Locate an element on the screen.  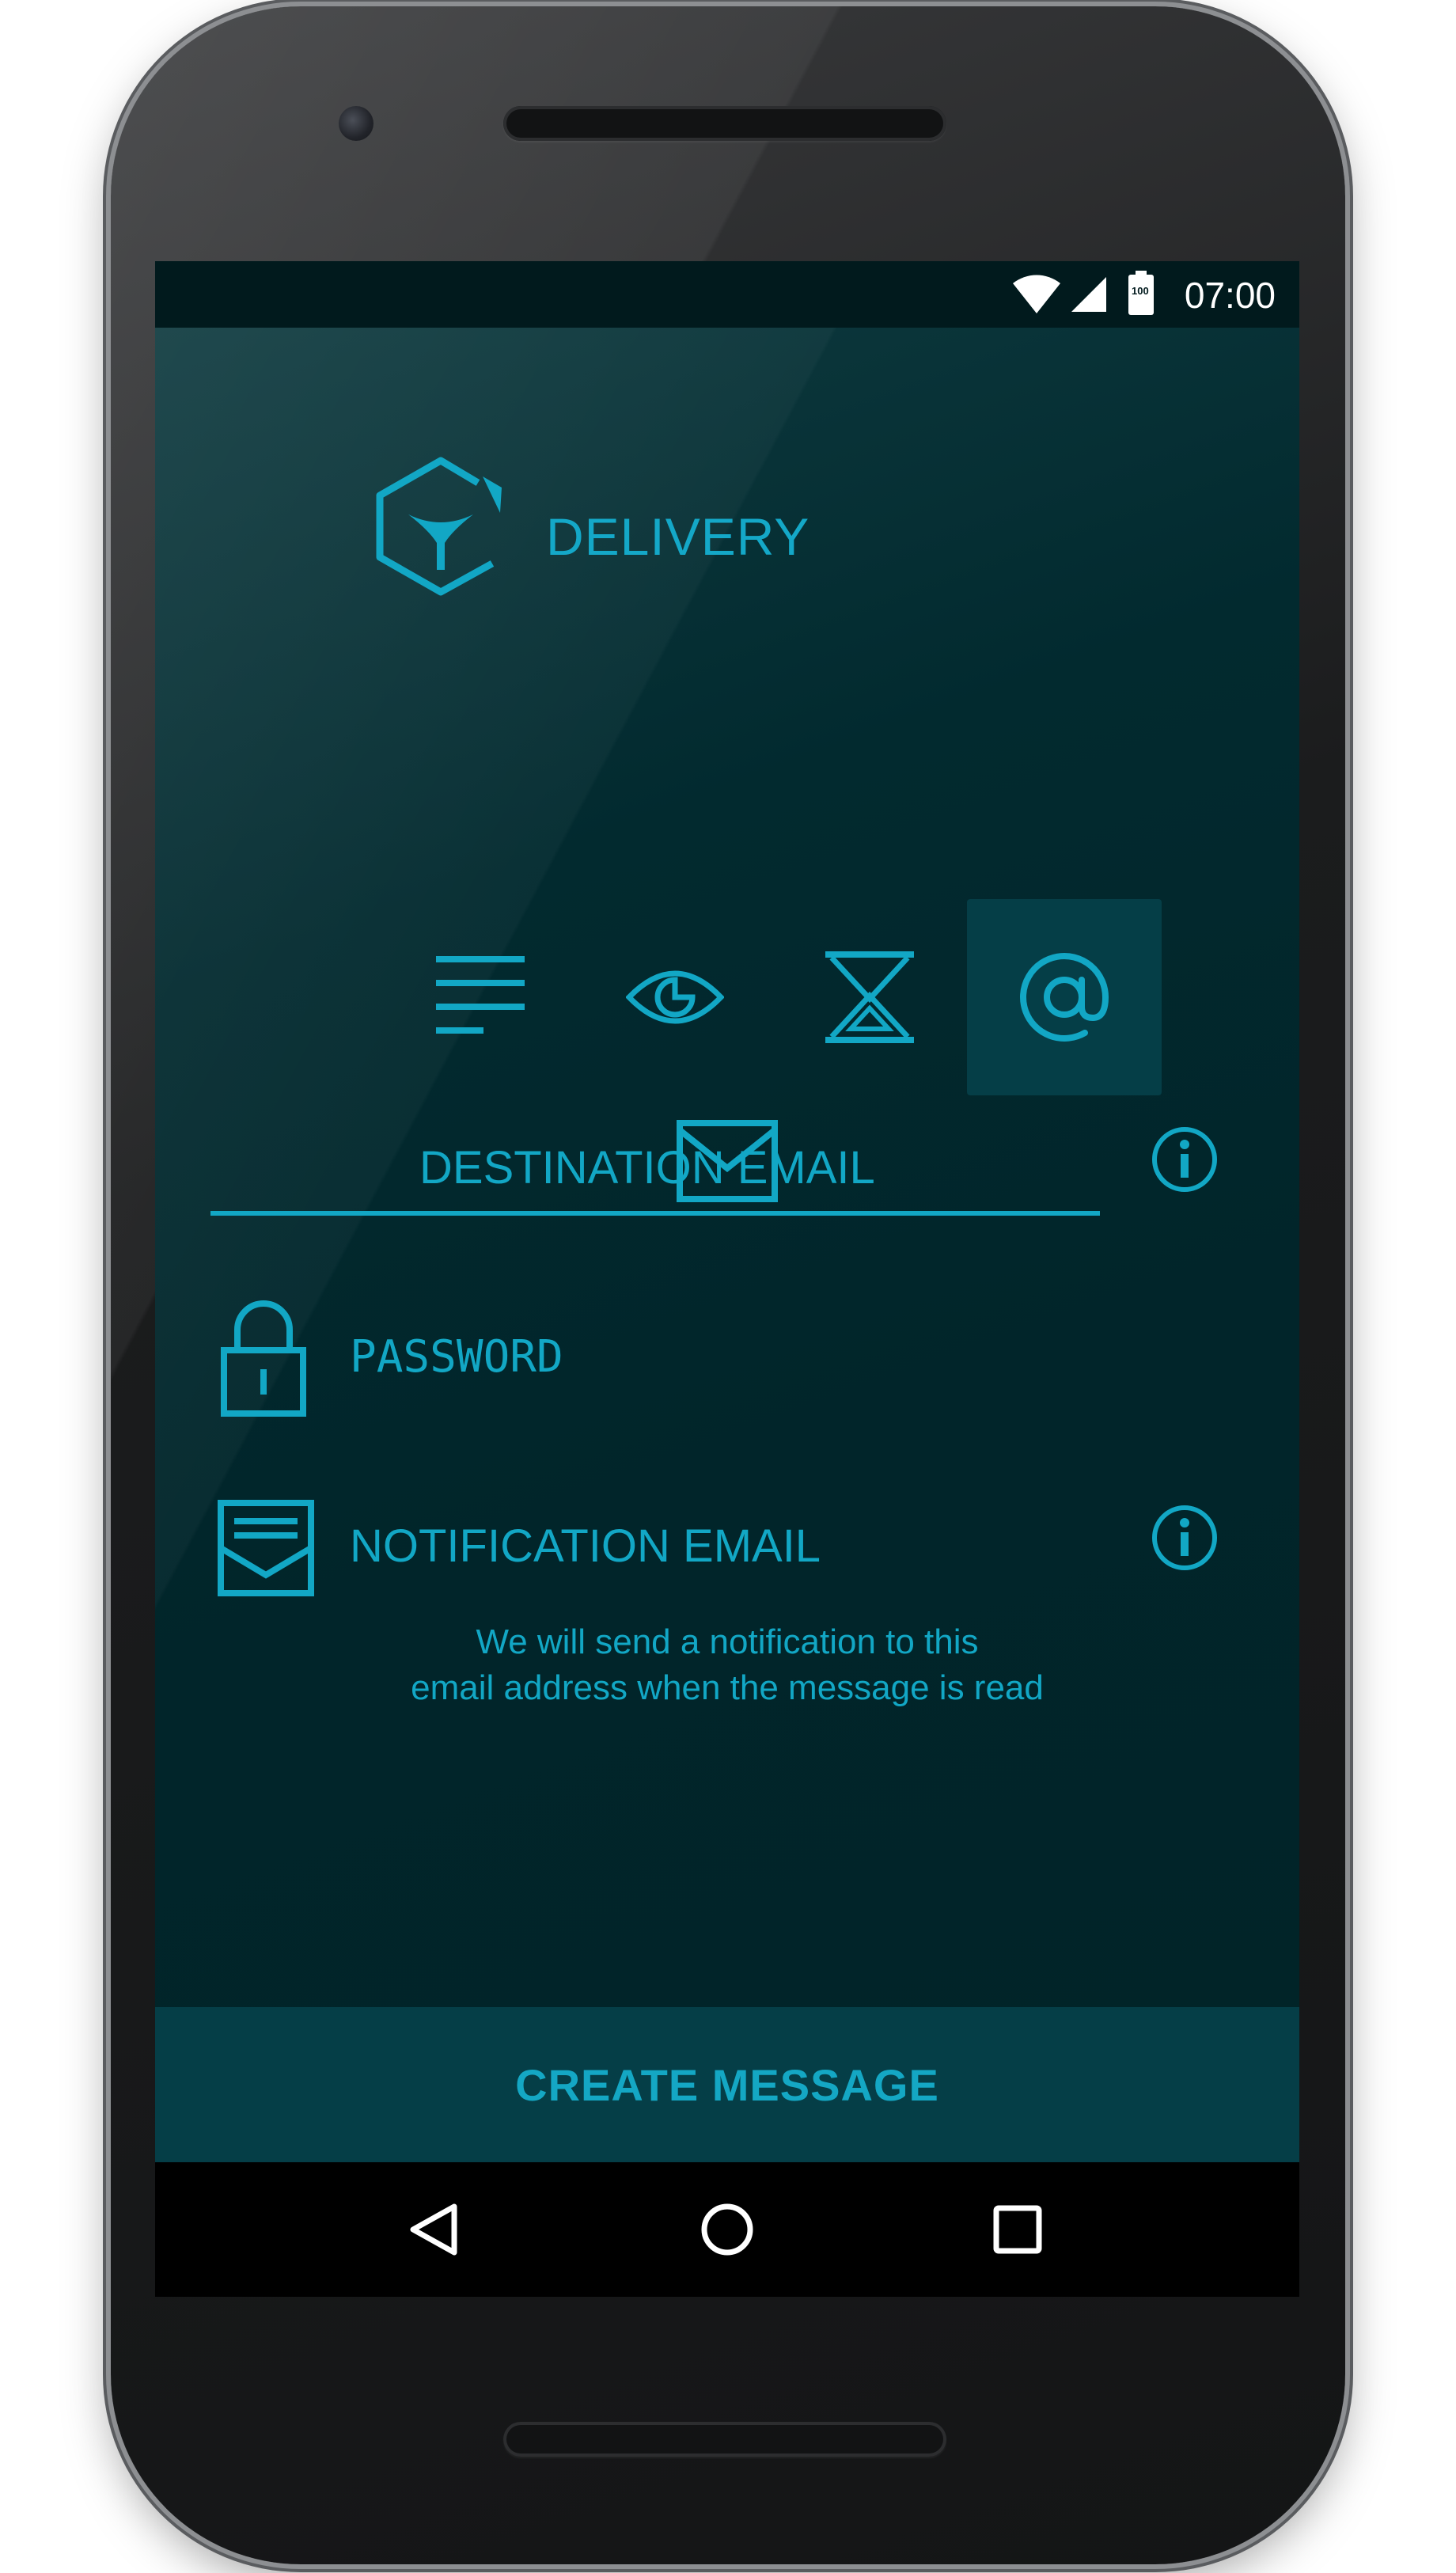
destination-email-underline is located at coordinates (655, 1213).